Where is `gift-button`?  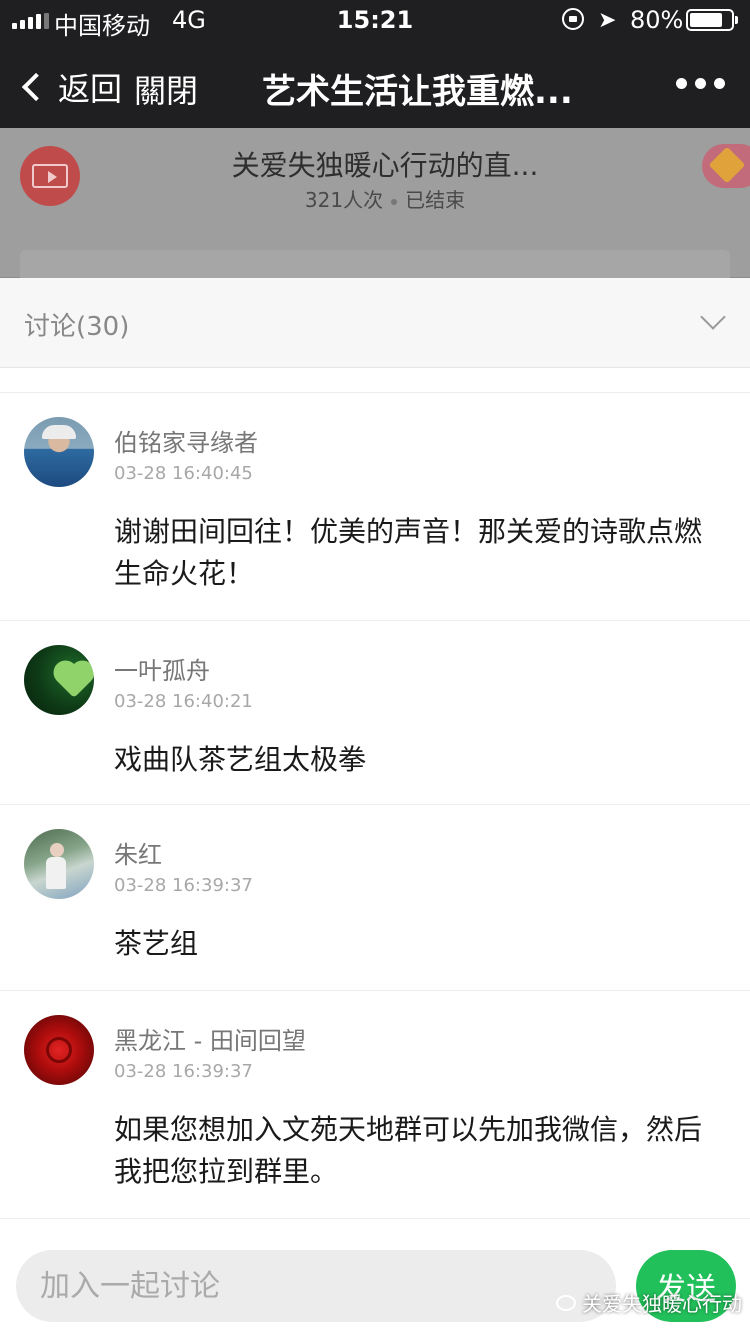
gift-button is located at coordinates (726, 166).